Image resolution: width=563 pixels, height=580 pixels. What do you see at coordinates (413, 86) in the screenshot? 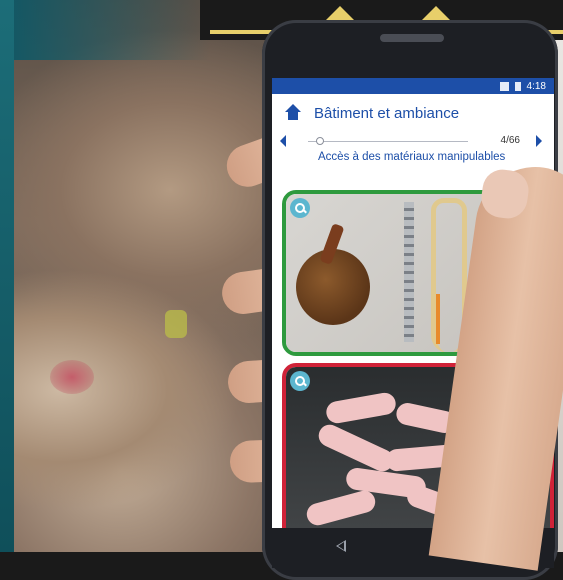
I see `status-bar: 4:18` at bounding box center [413, 86].